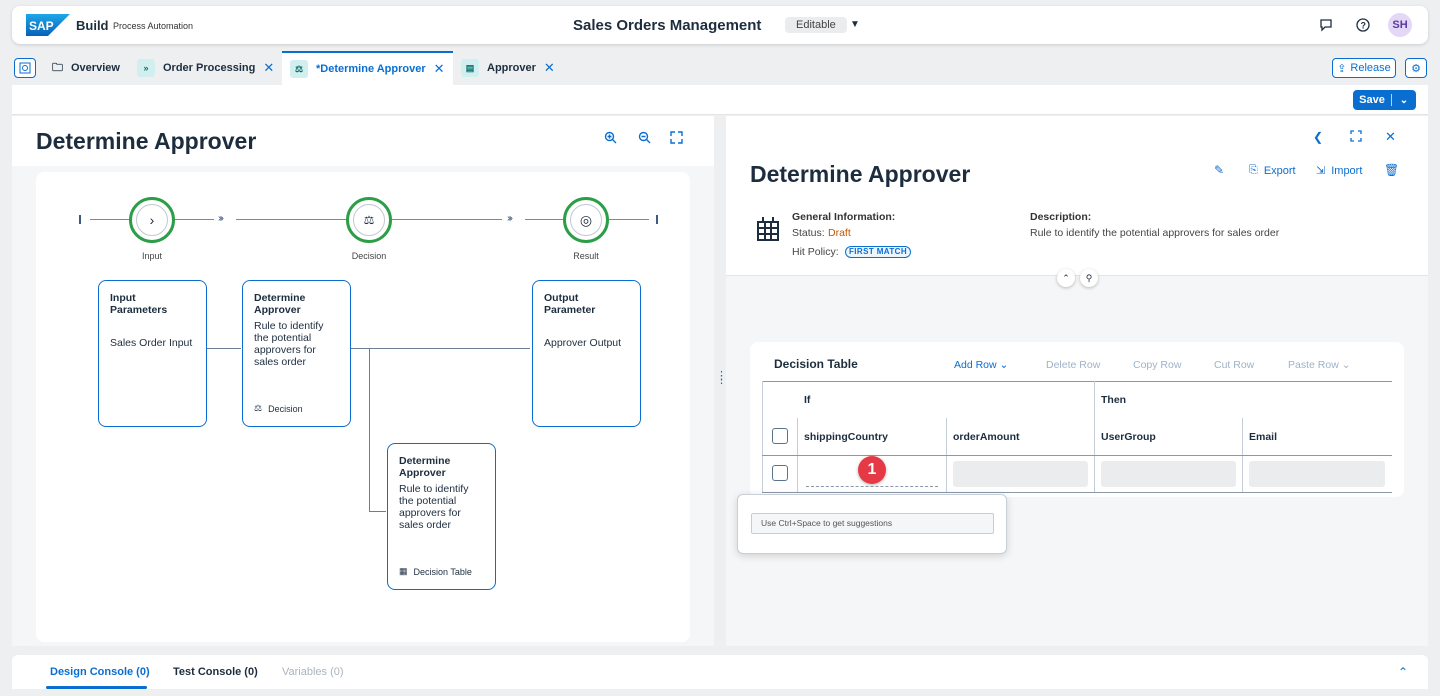 This screenshot has height=696, width=1440. I want to click on resize-handle: ⋮ ⋮, so click(721, 378).